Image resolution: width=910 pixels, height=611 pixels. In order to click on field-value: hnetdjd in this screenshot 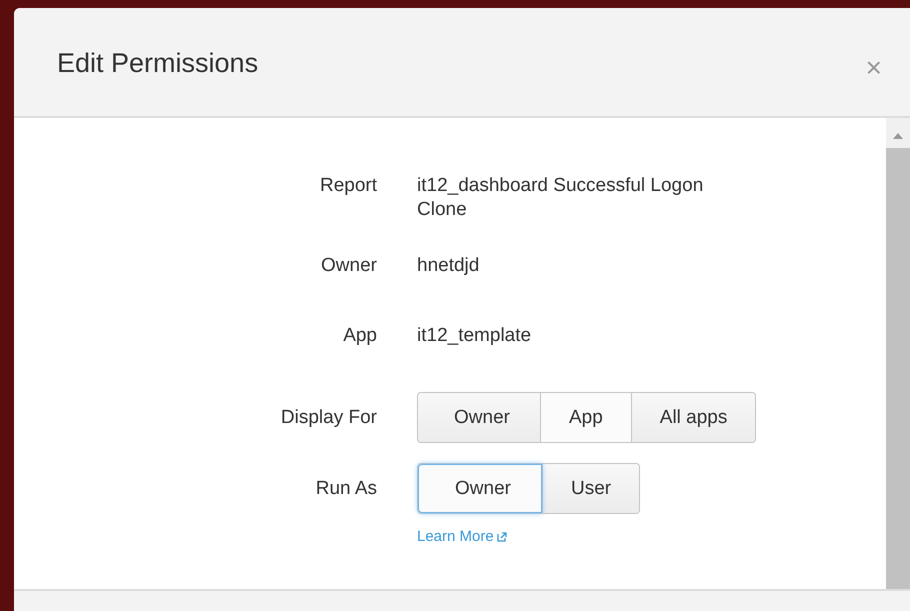, I will do `click(448, 266)`.